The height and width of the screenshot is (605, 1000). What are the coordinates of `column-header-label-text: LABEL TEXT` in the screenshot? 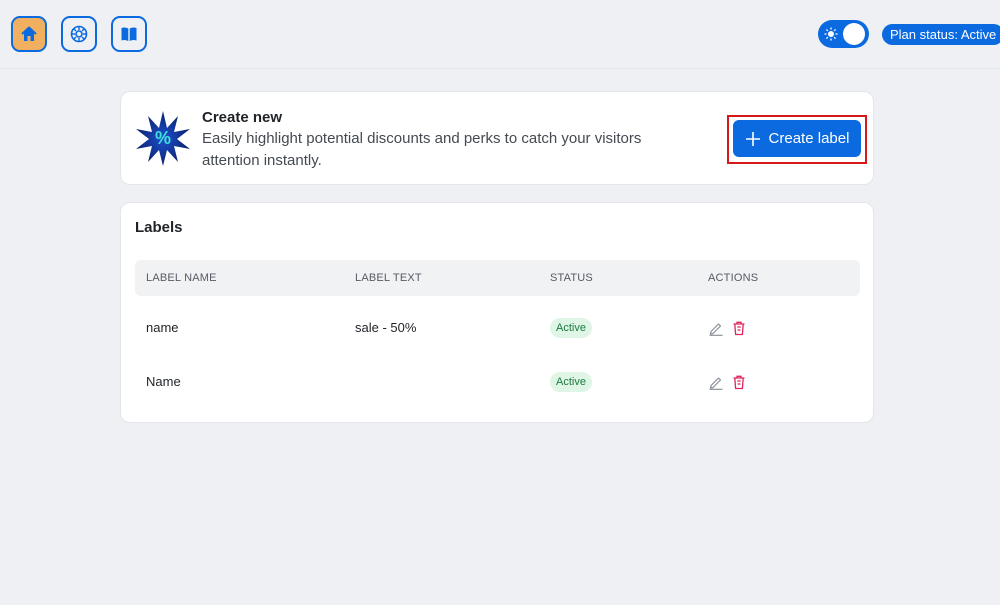 It's located at (388, 278).